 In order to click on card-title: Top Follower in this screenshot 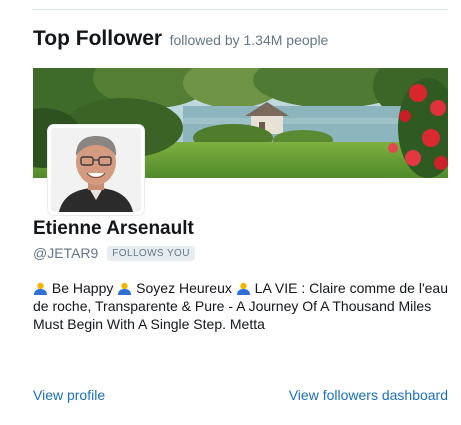, I will do `click(98, 38)`.